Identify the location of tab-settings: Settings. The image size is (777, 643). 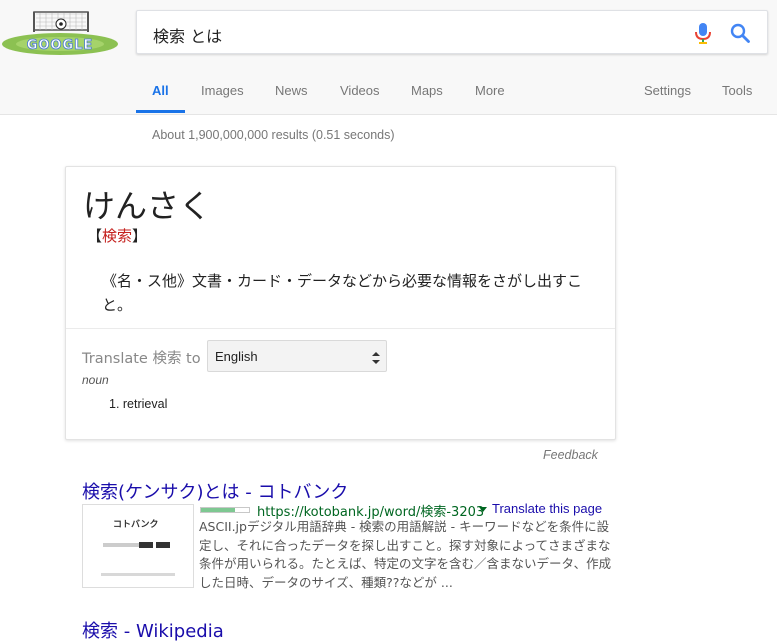
(667, 90).